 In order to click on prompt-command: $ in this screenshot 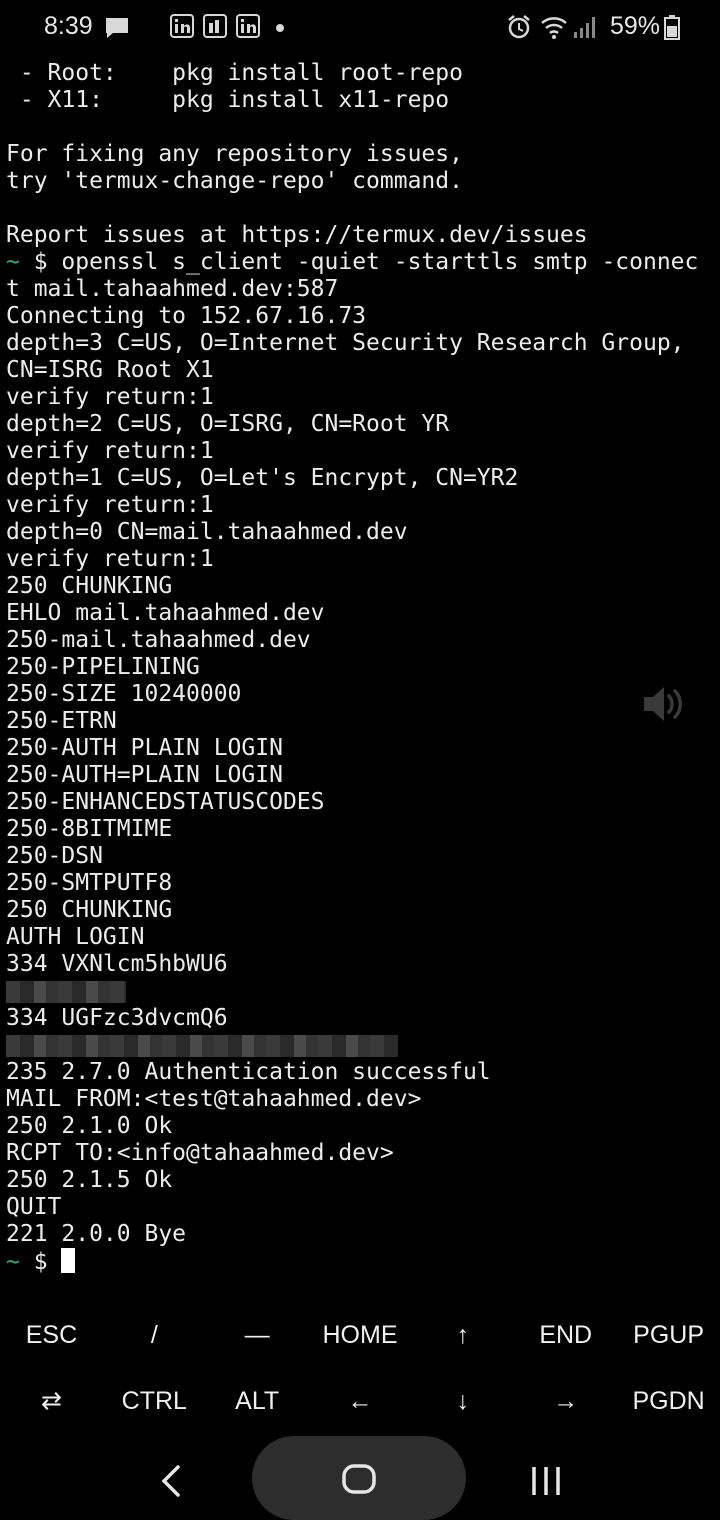, I will do `click(40, 1262)`.